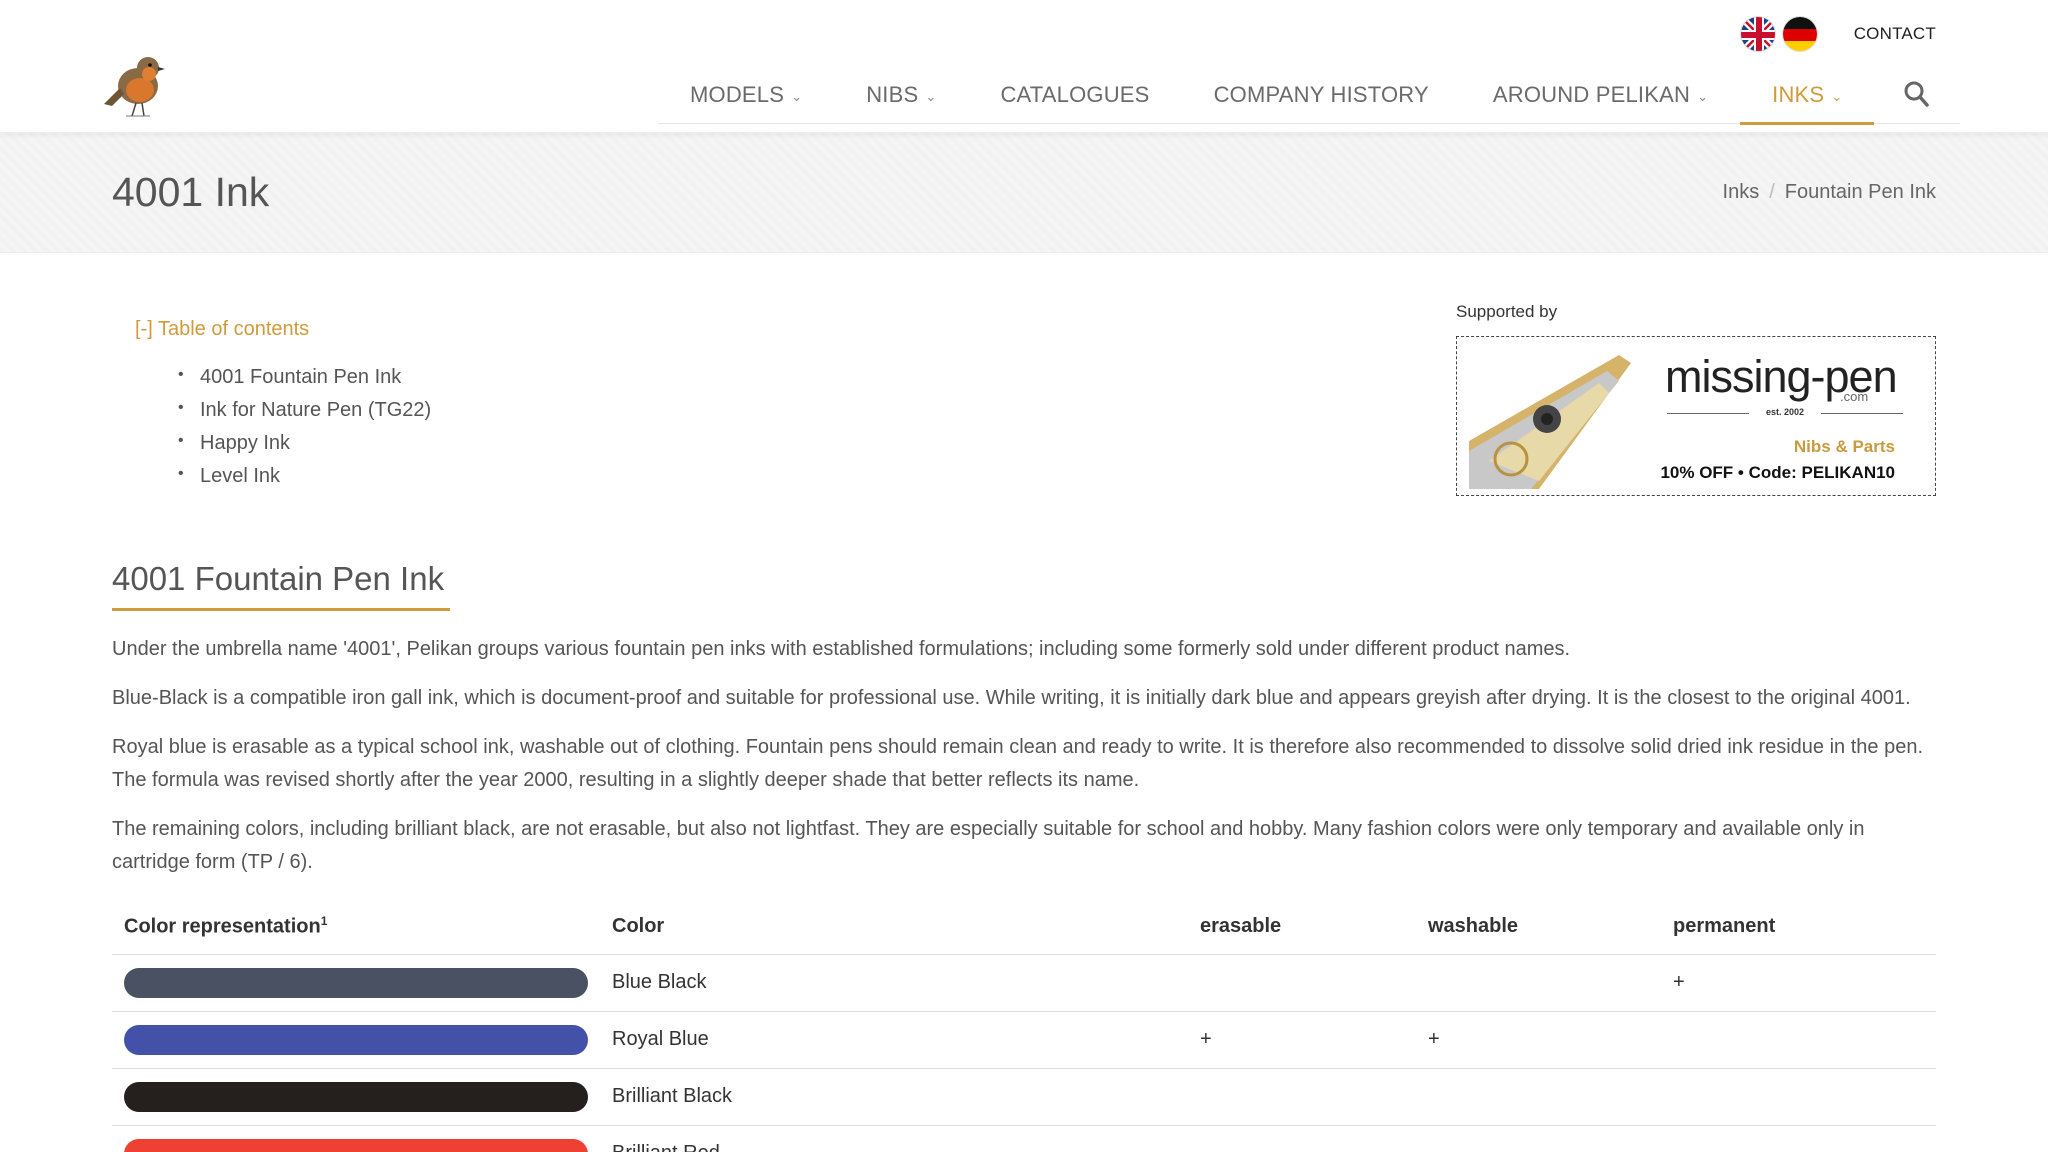  I want to click on sponsor-suffix: .com, so click(1854, 396).